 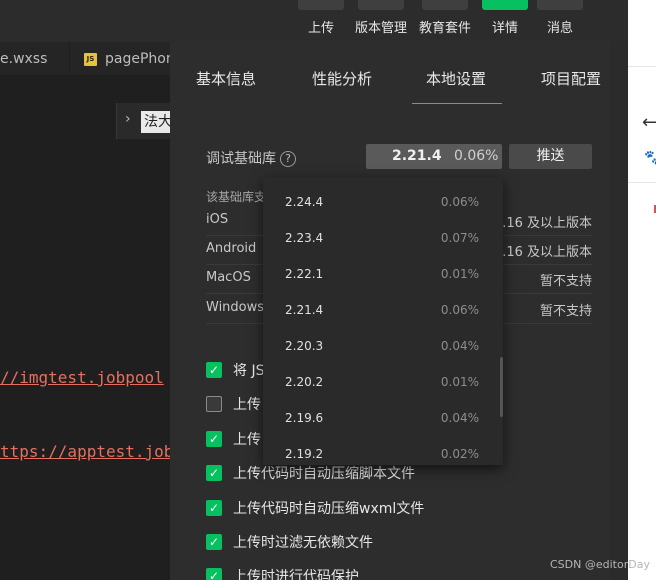 I want to click on browser-header, so click(x=642, y=33).